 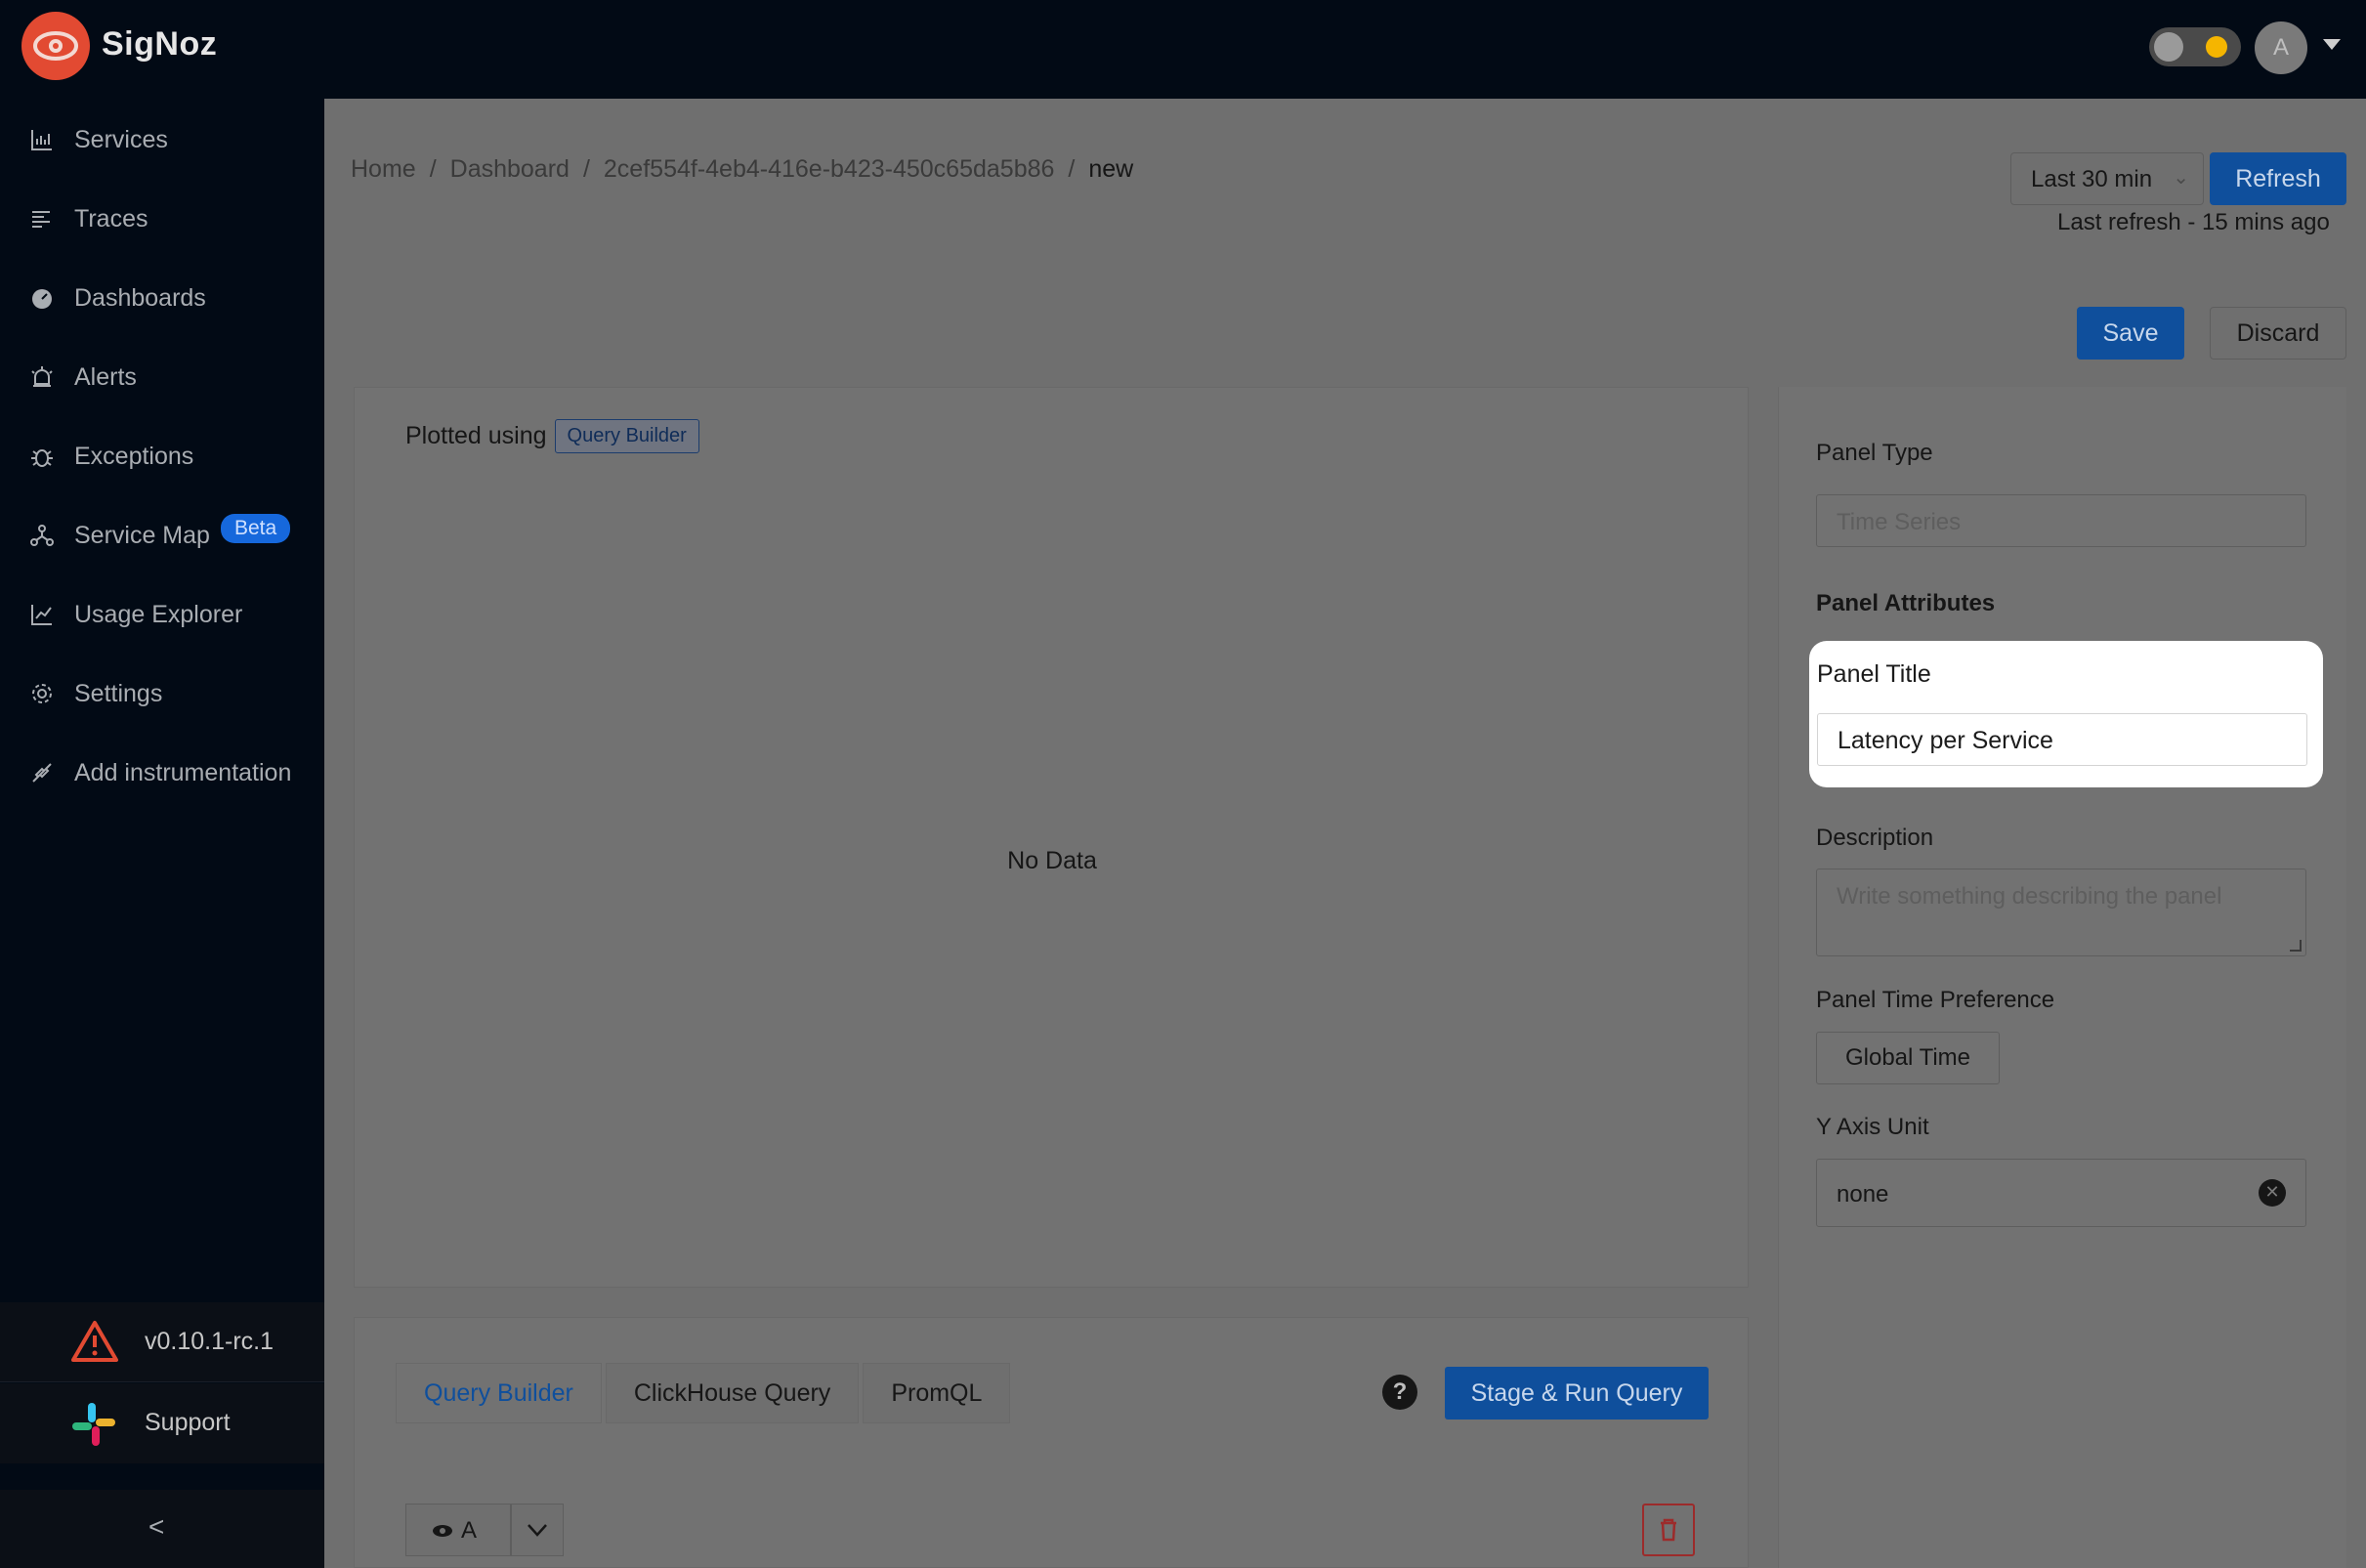 I want to click on sidebar-item-settings: Settings, so click(x=162, y=693).